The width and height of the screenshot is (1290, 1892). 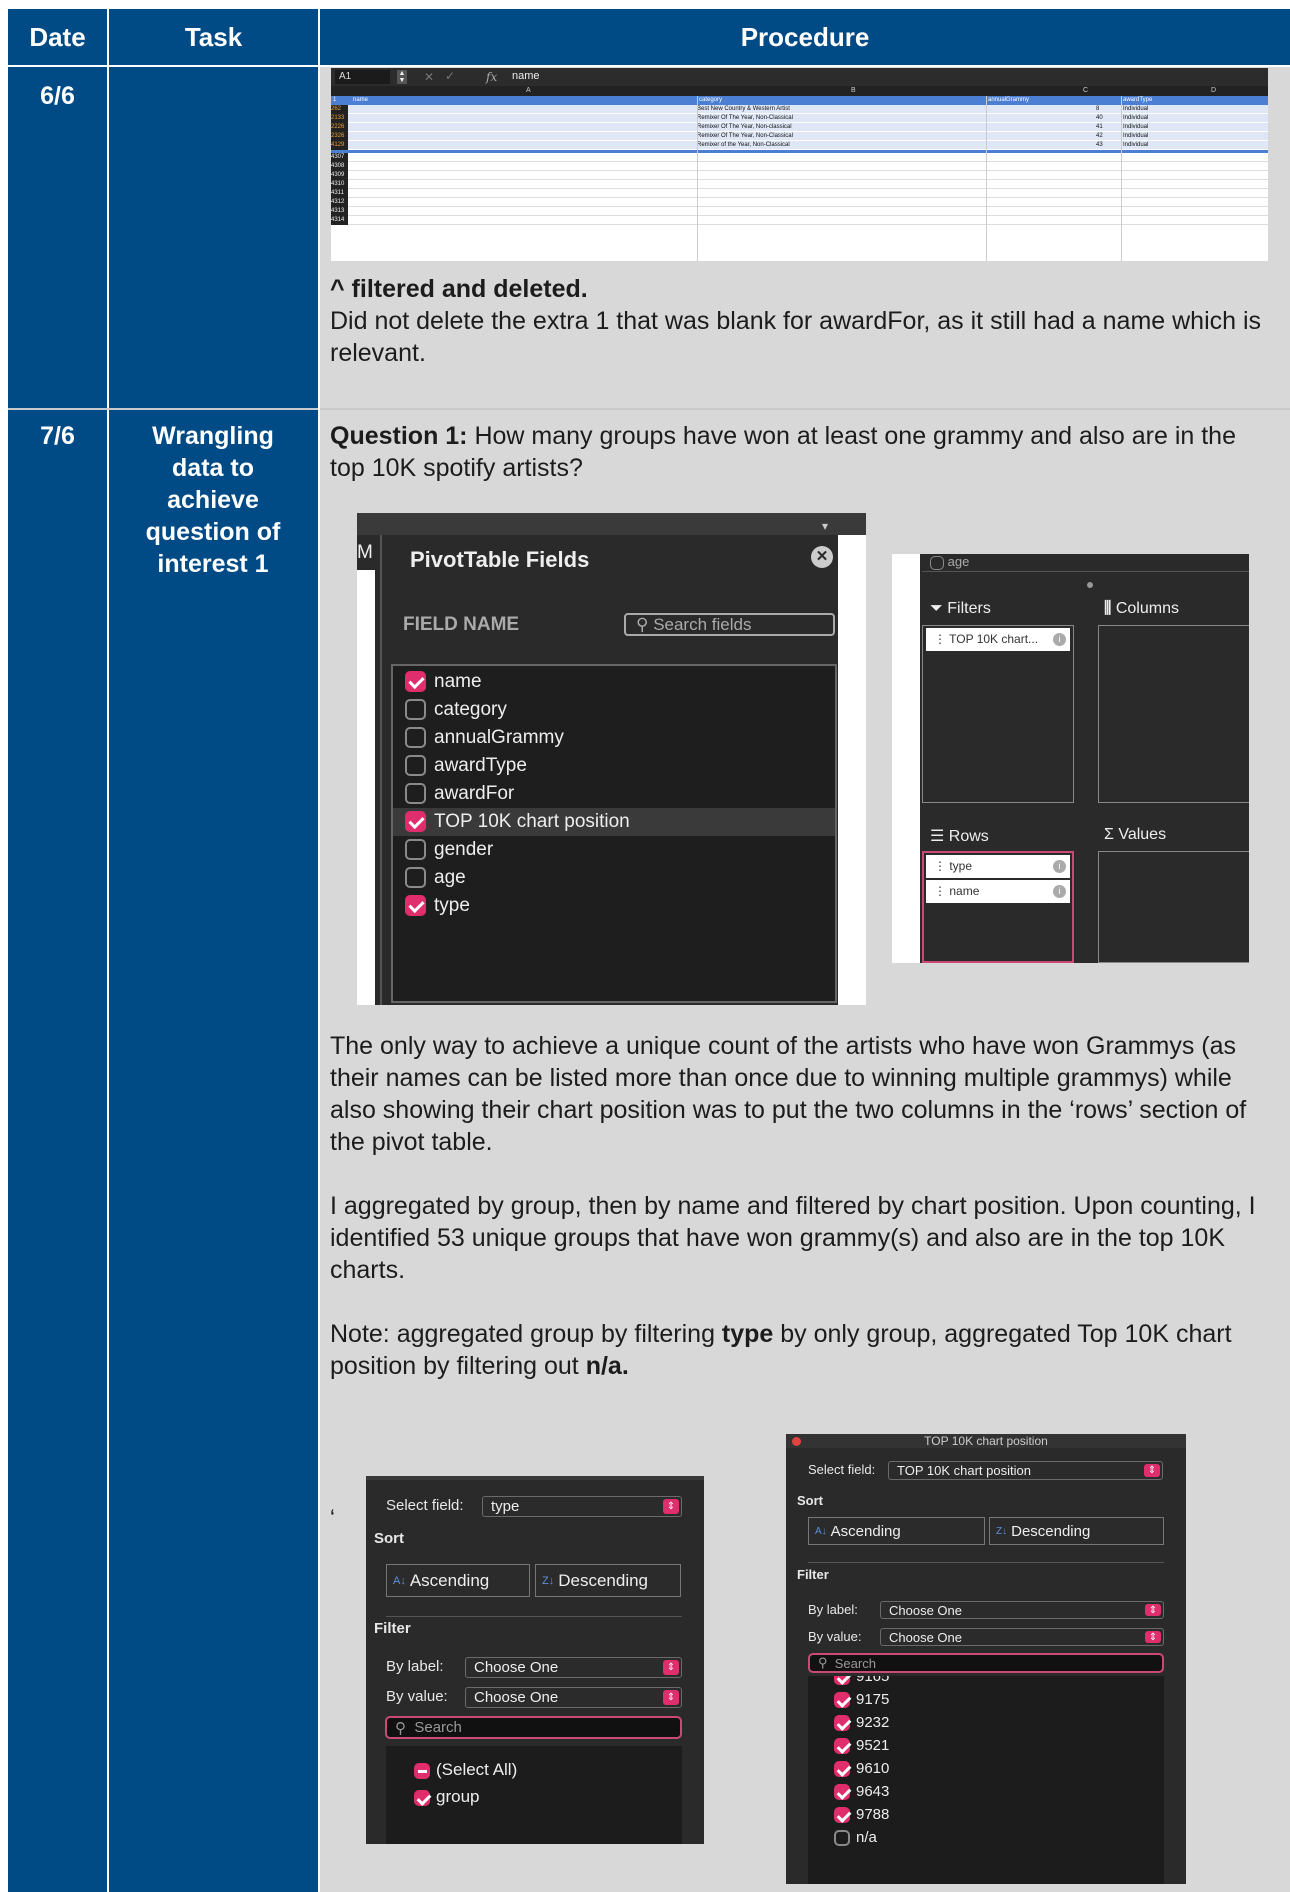 What do you see at coordinates (614, 906) in the screenshot?
I see `field-item: type` at bounding box center [614, 906].